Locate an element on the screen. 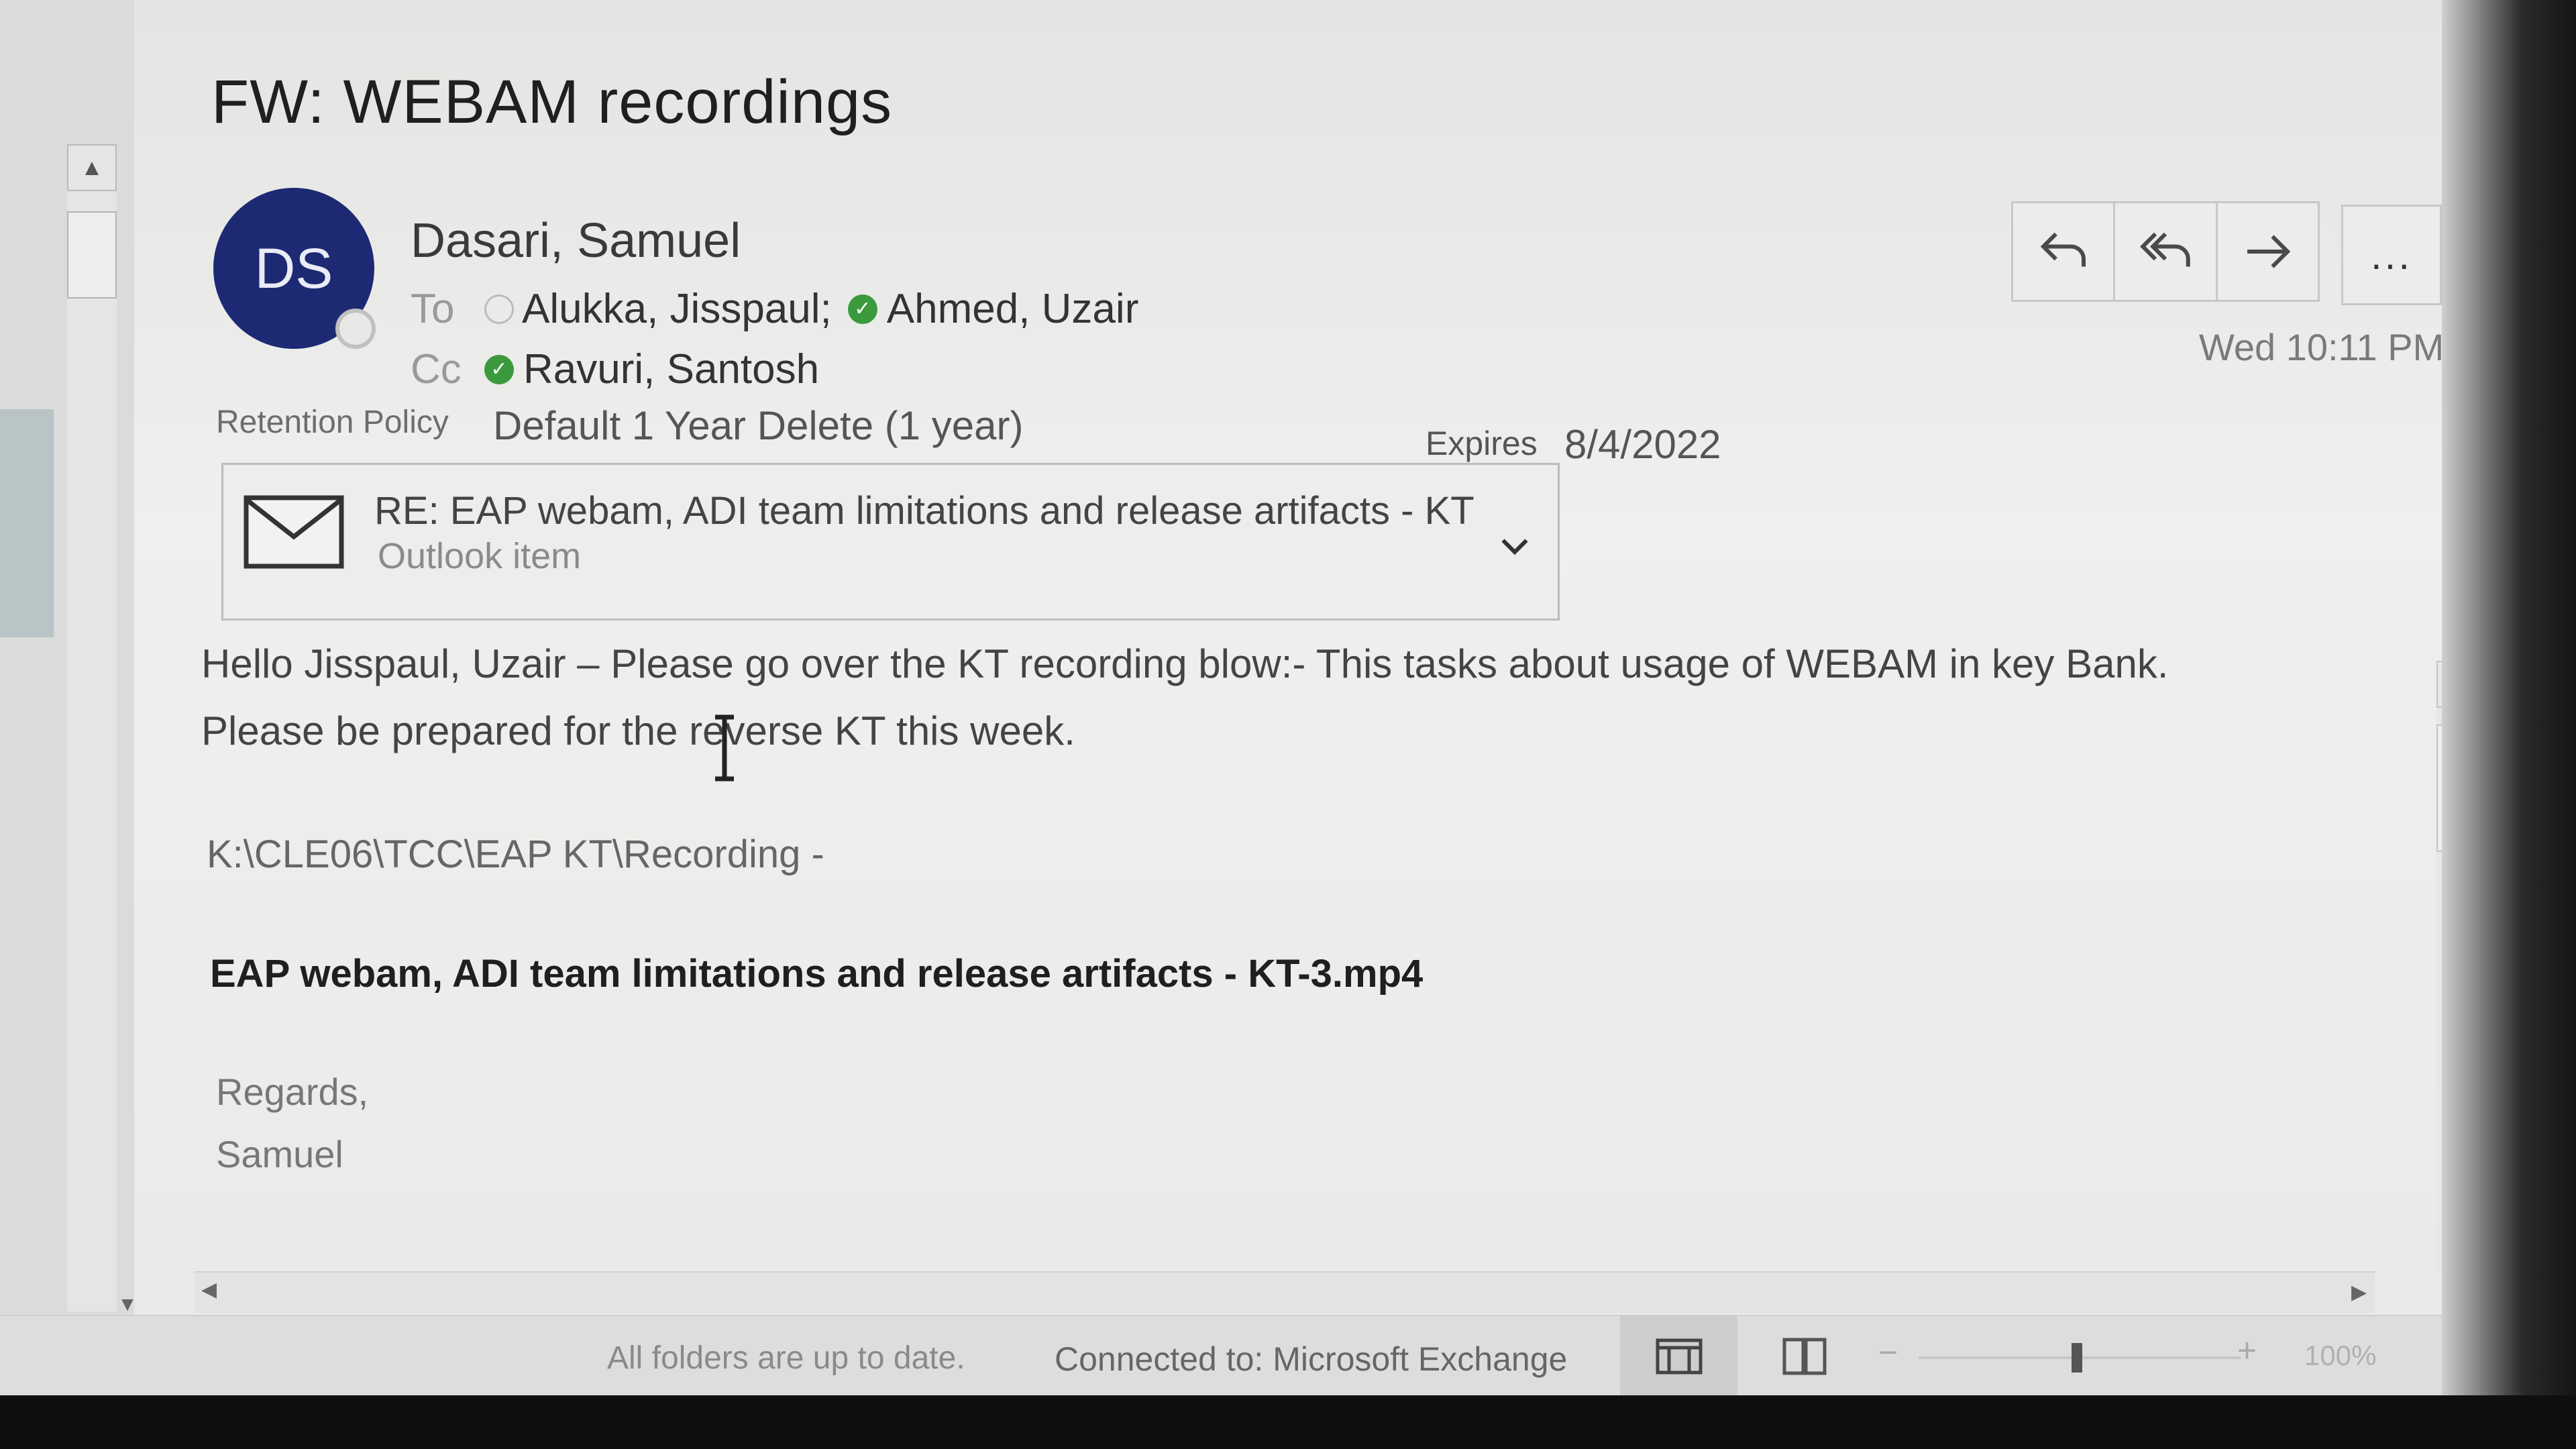 This screenshot has width=2576, height=1449. body-signature: Samuel is located at coordinates (279, 1154).